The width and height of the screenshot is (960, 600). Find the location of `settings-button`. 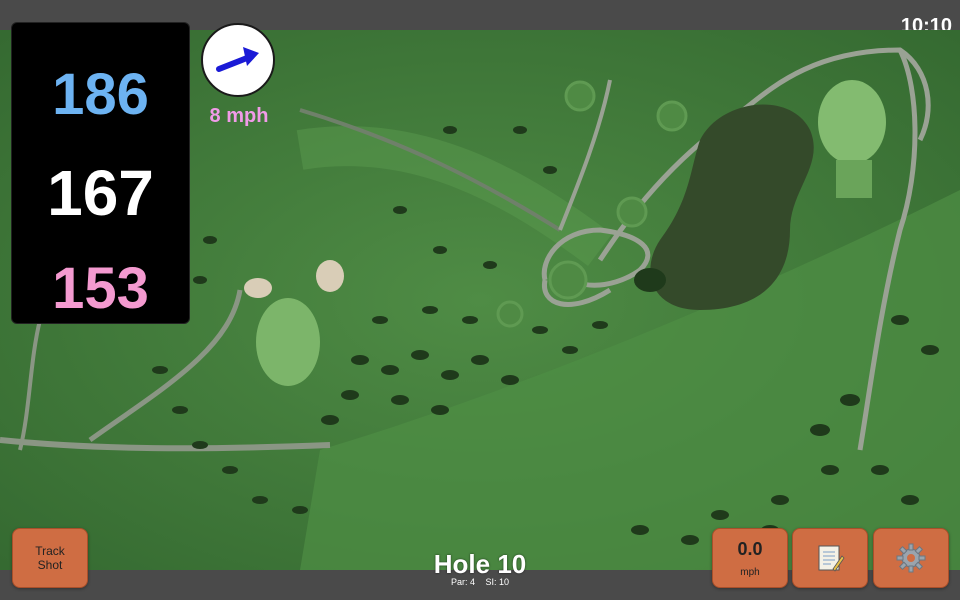

settings-button is located at coordinates (911, 558).